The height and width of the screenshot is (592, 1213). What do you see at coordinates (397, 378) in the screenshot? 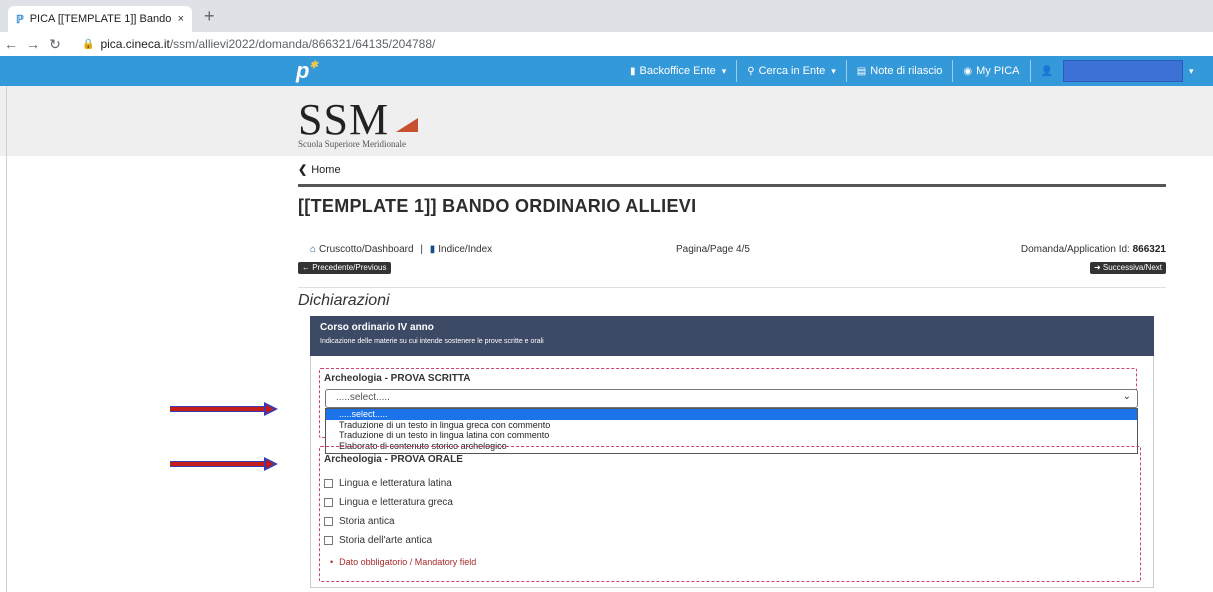
I see `written-exam-label: Archeologia - PROVA SCRITTA` at bounding box center [397, 378].